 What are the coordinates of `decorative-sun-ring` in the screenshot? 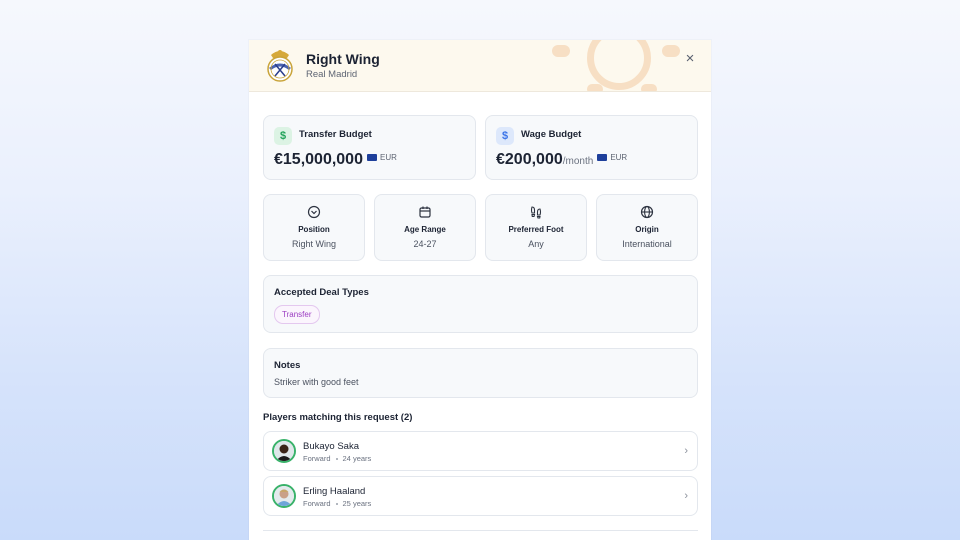 It's located at (619, 65).